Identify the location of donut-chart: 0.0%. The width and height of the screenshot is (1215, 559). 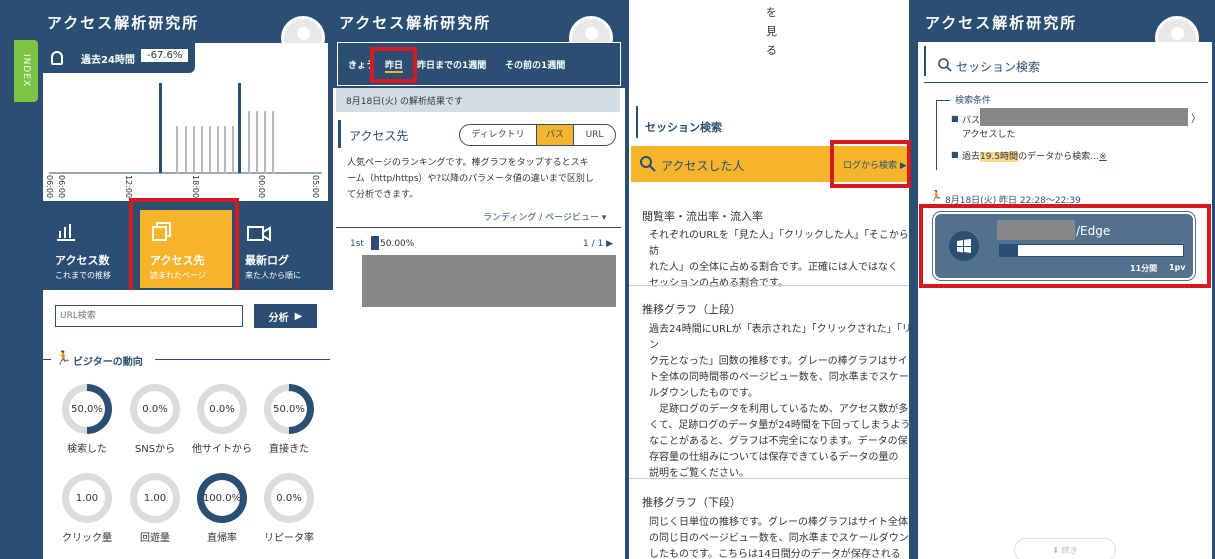
(289, 498).